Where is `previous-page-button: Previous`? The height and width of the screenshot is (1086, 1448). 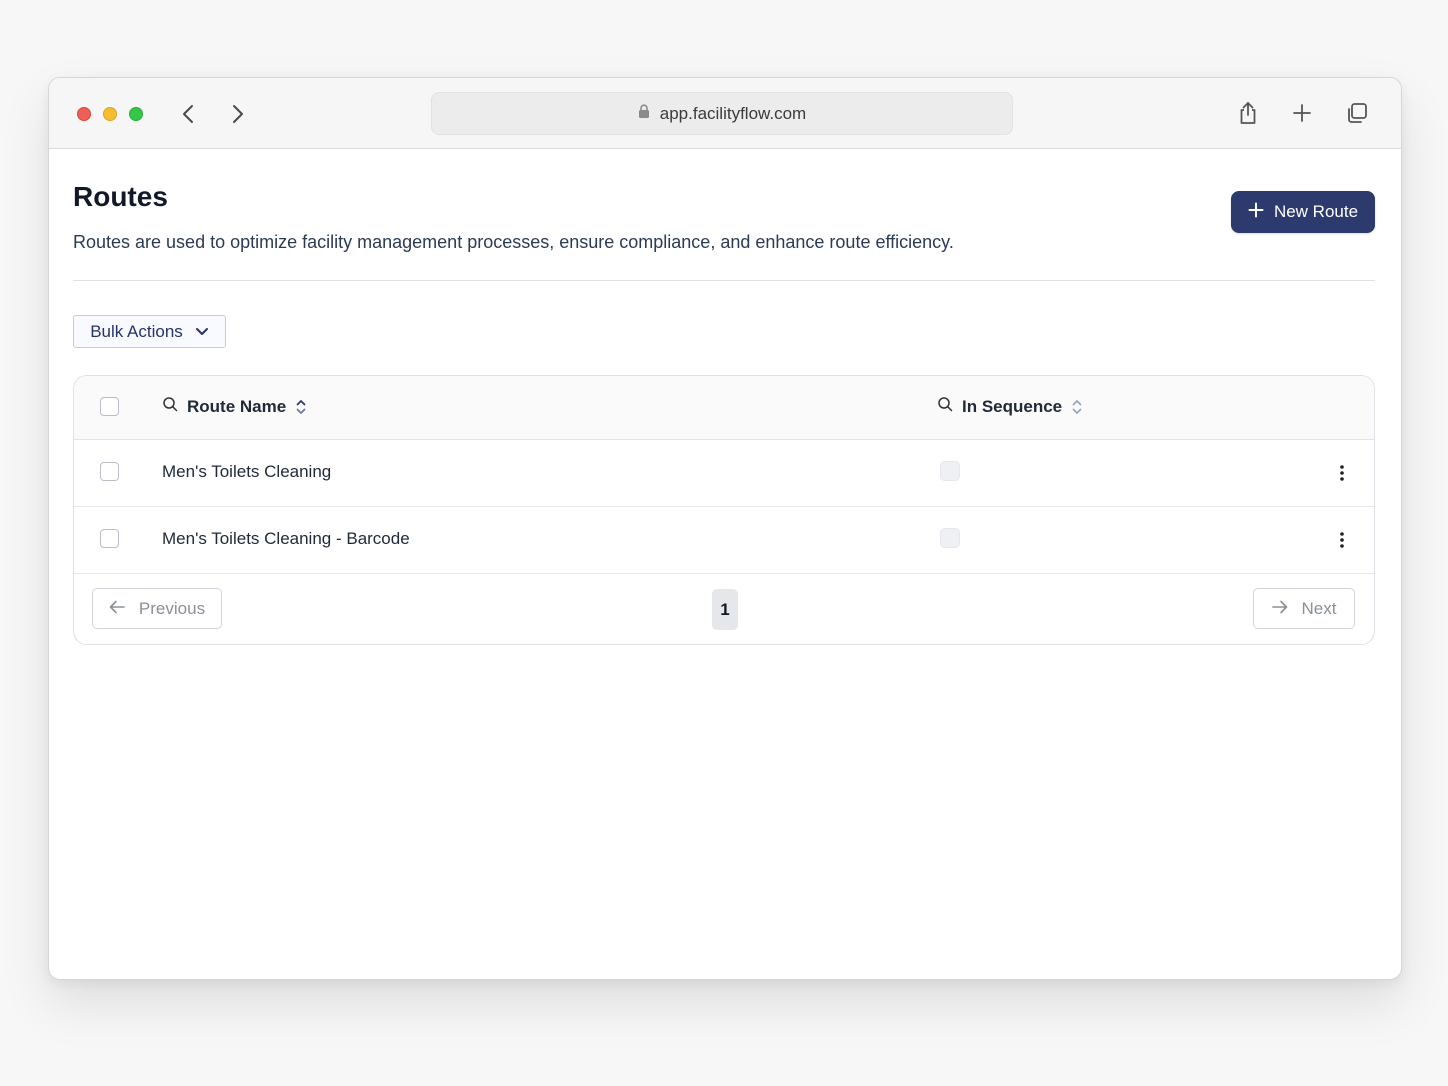
previous-page-button: Previous is located at coordinates (157, 608).